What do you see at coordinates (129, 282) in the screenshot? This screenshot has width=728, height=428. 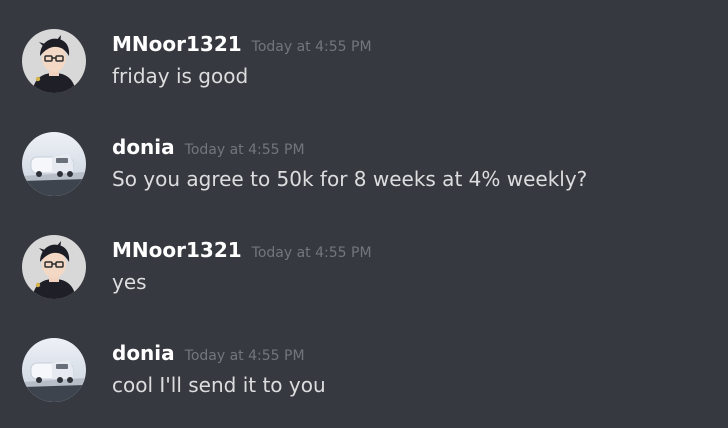 I see `message-content: yes` at bounding box center [129, 282].